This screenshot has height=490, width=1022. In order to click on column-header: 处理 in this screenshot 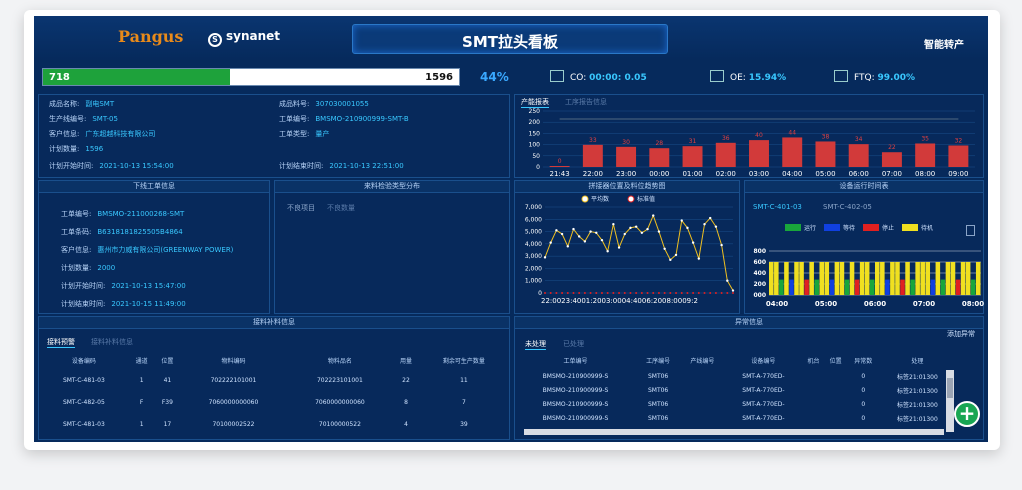, I will do `click(917, 360)`.